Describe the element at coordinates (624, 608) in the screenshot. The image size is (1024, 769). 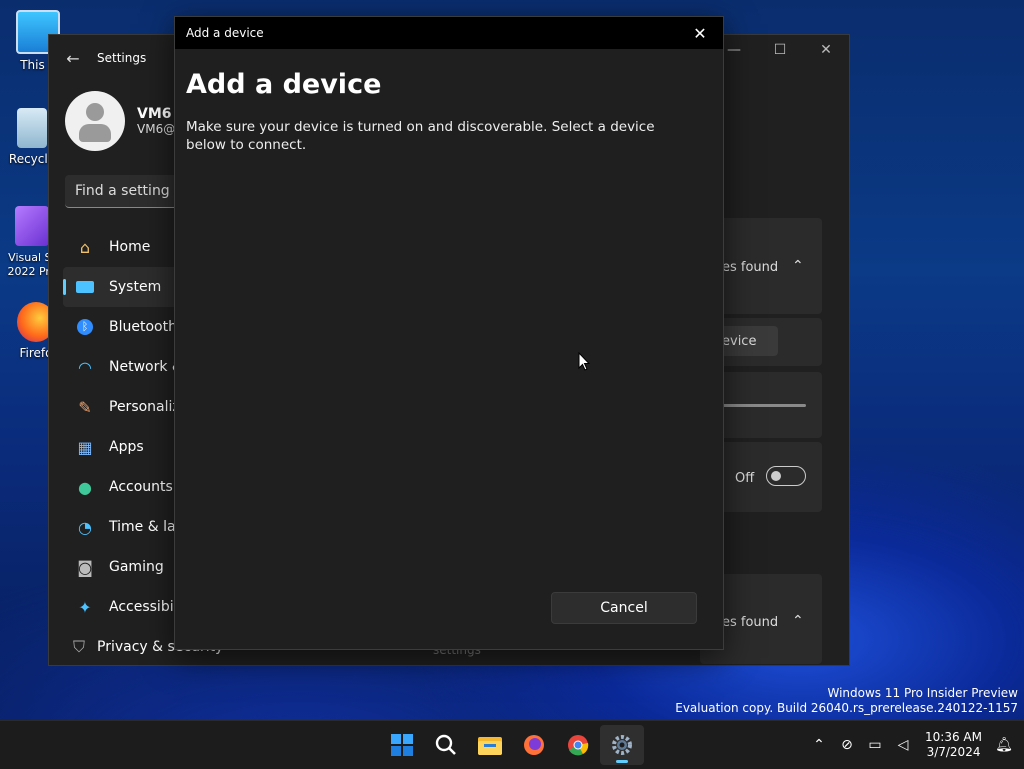
I see `cancel-button: Cancel` at that location.